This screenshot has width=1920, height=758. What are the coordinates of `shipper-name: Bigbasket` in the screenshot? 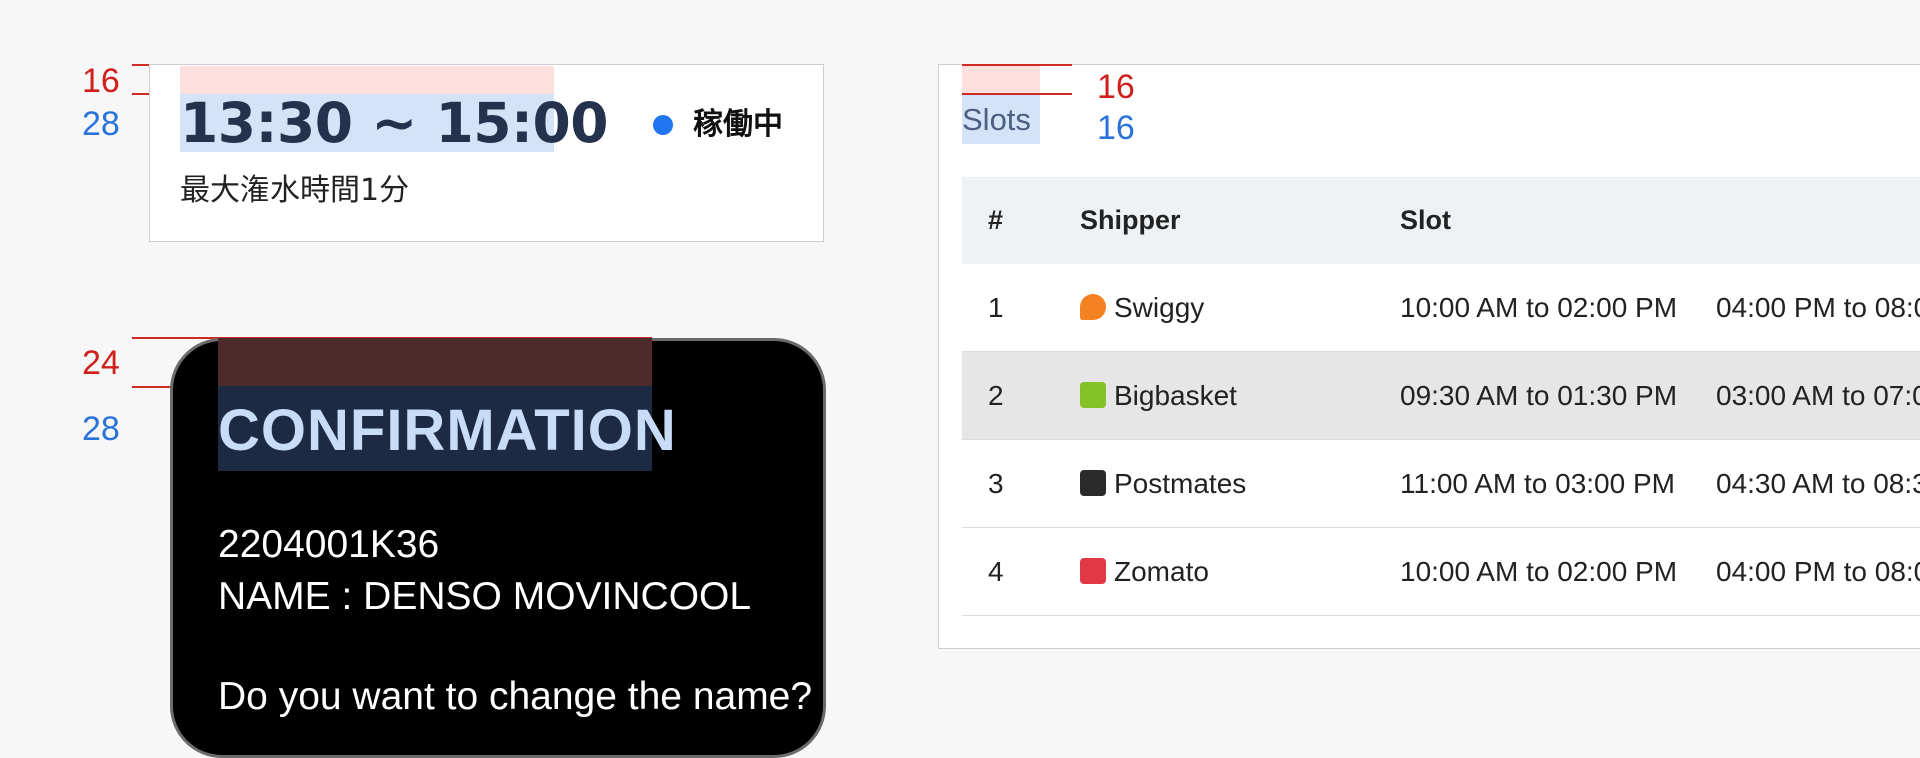 It's located at (1175, 395).